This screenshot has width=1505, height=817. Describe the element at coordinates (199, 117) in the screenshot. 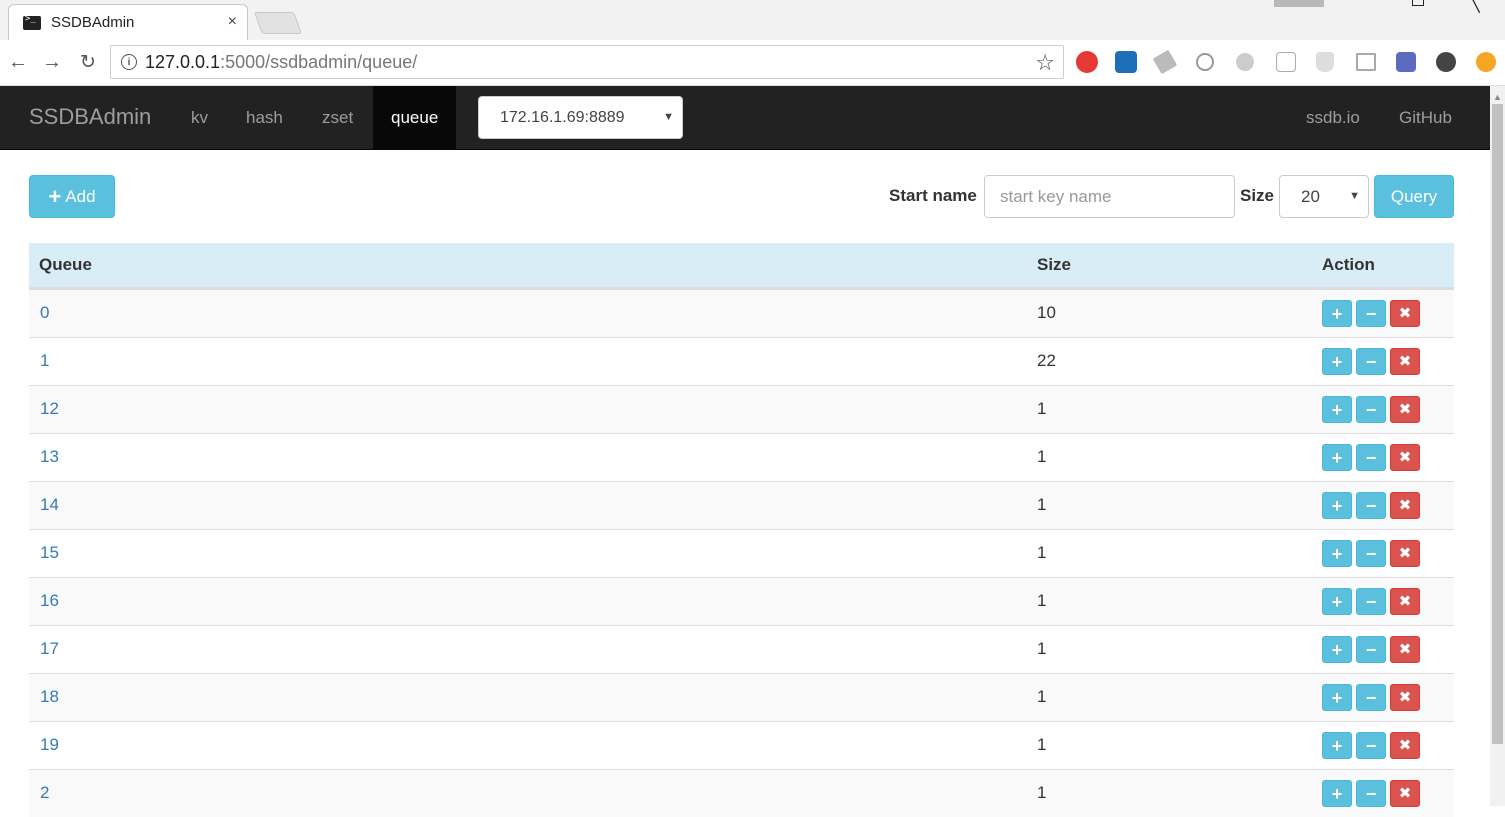

I see `nav-kv: kv` at that location.